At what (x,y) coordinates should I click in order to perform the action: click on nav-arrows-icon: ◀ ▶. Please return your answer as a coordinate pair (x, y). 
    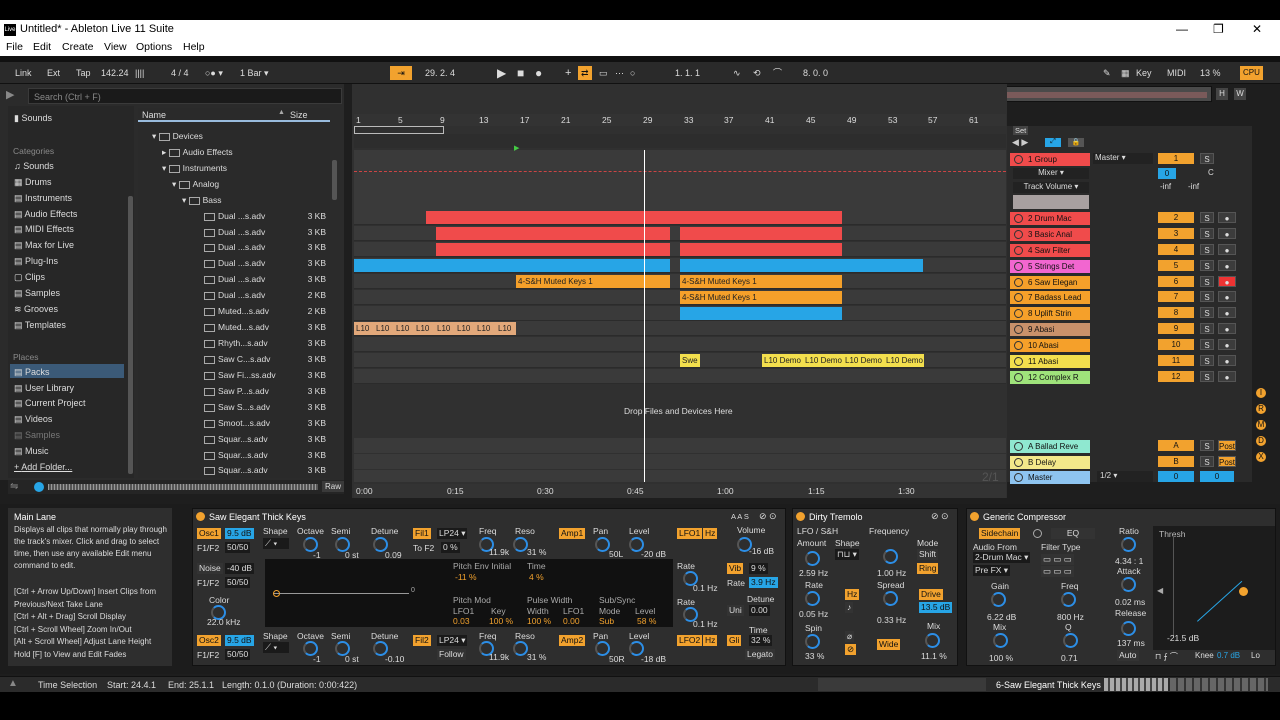
    Looking at the image, I should click on (1020, 142).